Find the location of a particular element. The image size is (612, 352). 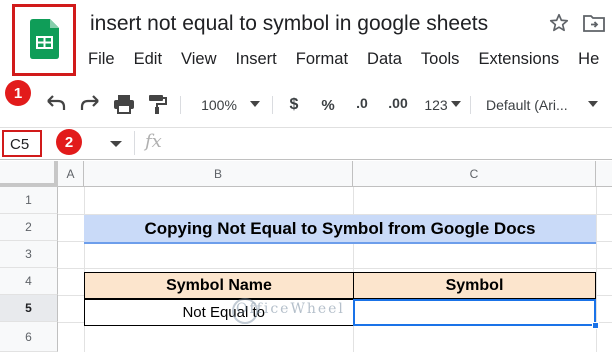

callout-badge-2: 2 is located at coordinates (69, 142).